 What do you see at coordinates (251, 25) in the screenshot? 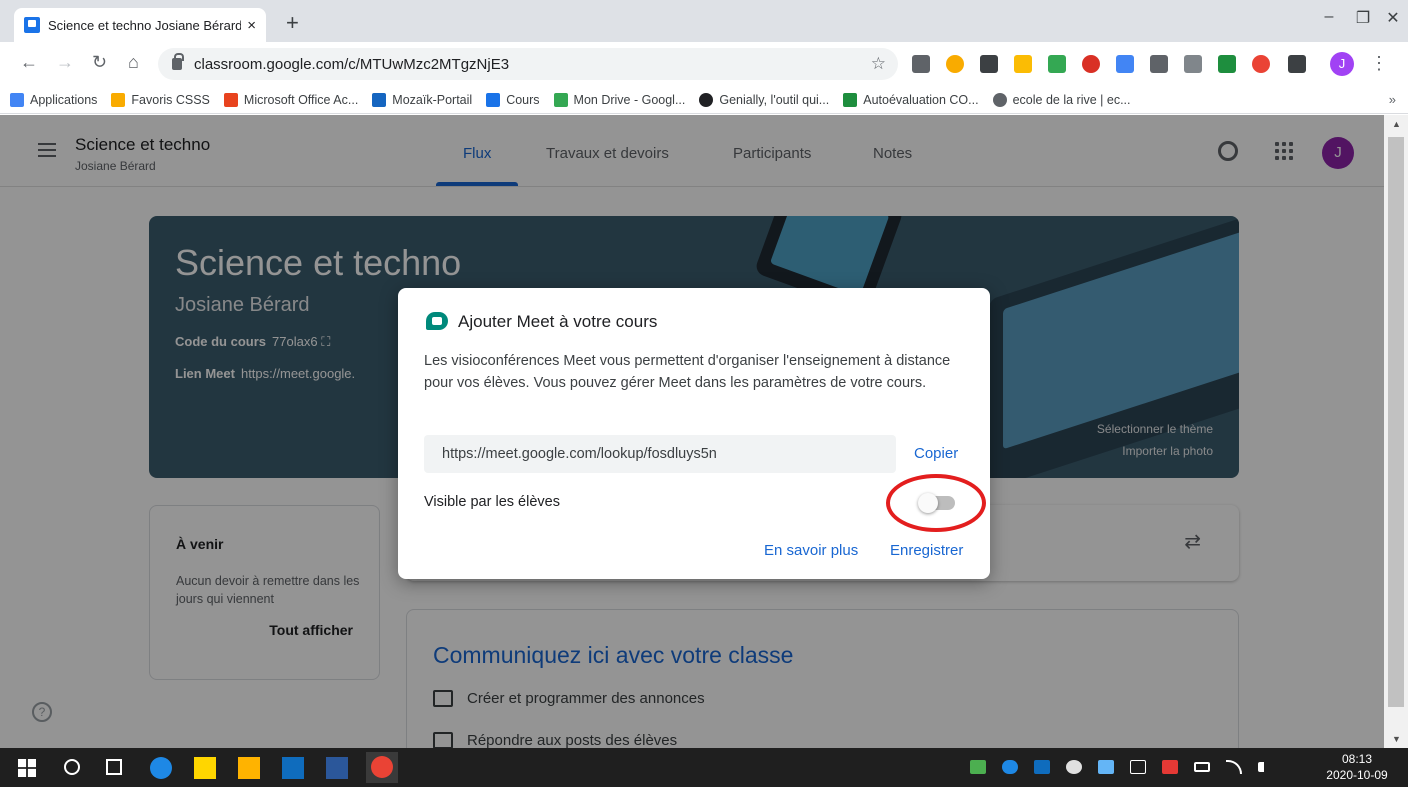
I see `tab-close-icon: ×` at bounding box center [251, 25].